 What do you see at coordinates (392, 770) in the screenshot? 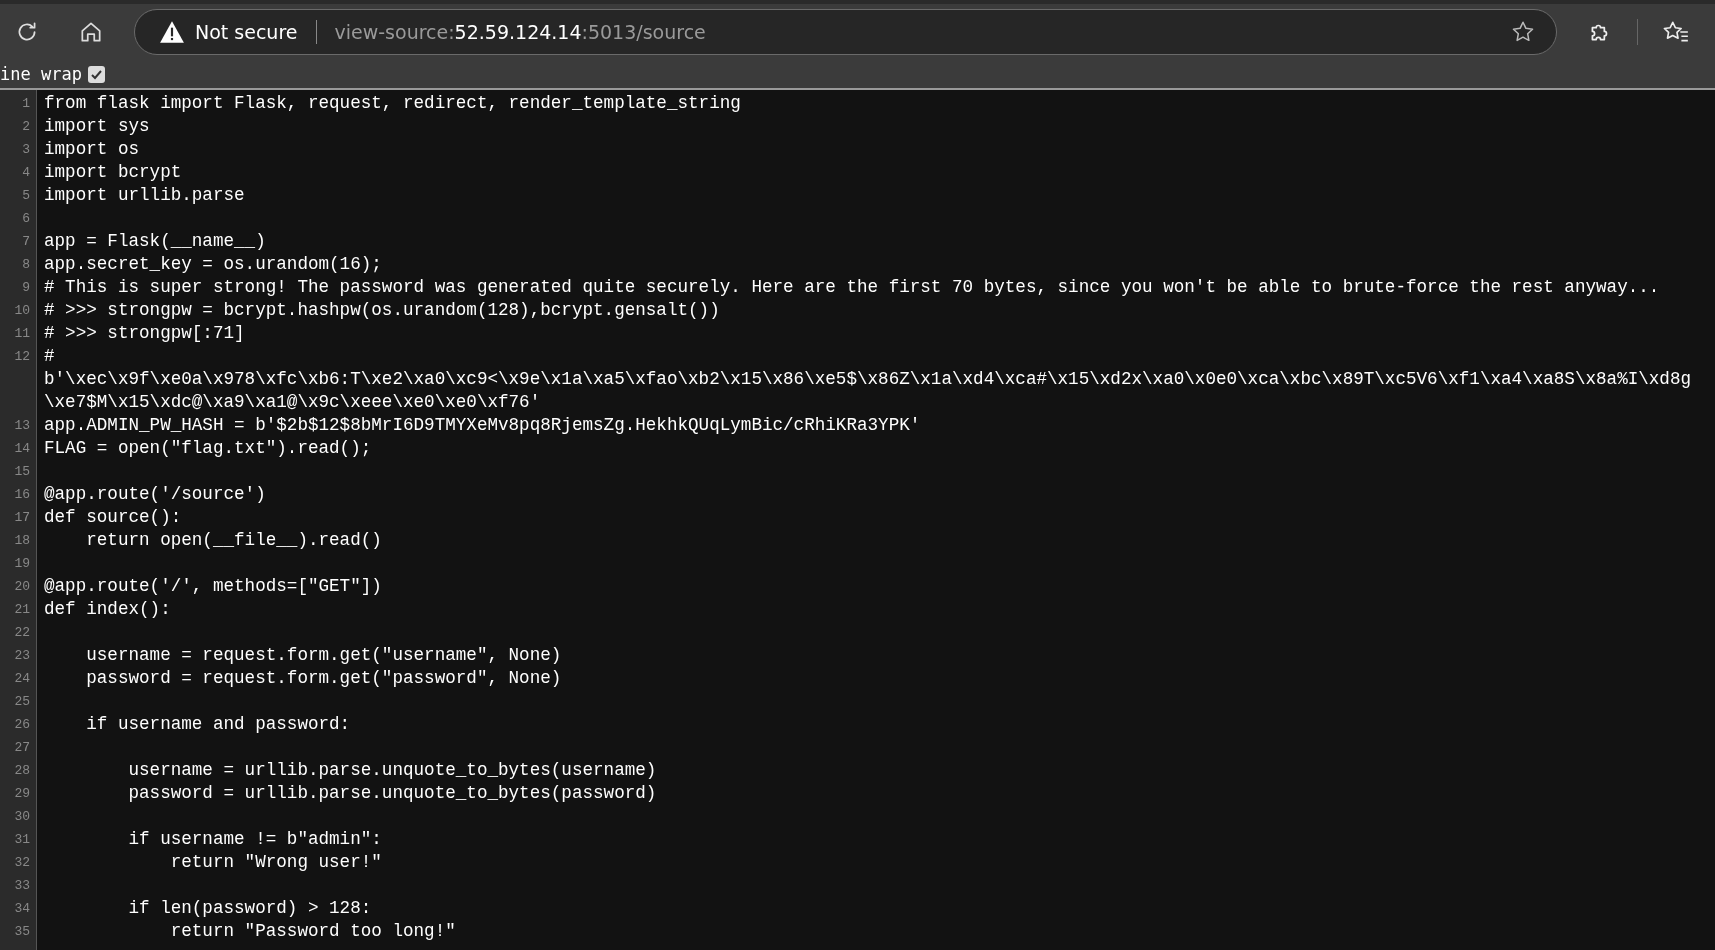
I see `code-line: username = urllib.parse.unquote_to_bytes(username)` at bounding box center [392, 770].